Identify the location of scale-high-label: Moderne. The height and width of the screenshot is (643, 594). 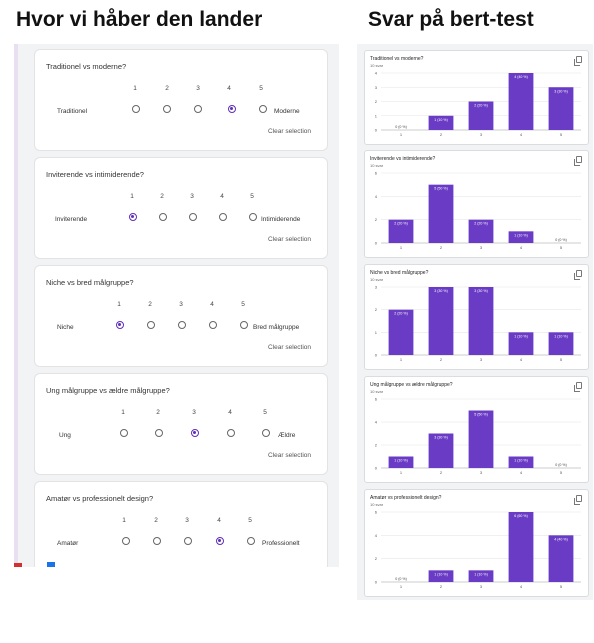
(287, 111).